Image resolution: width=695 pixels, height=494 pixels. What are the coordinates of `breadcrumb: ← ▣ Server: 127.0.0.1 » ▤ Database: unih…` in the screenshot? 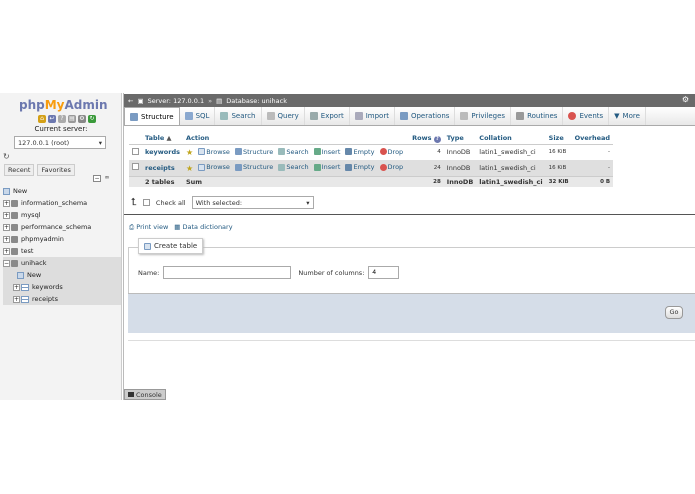 It's located at (409, 100).